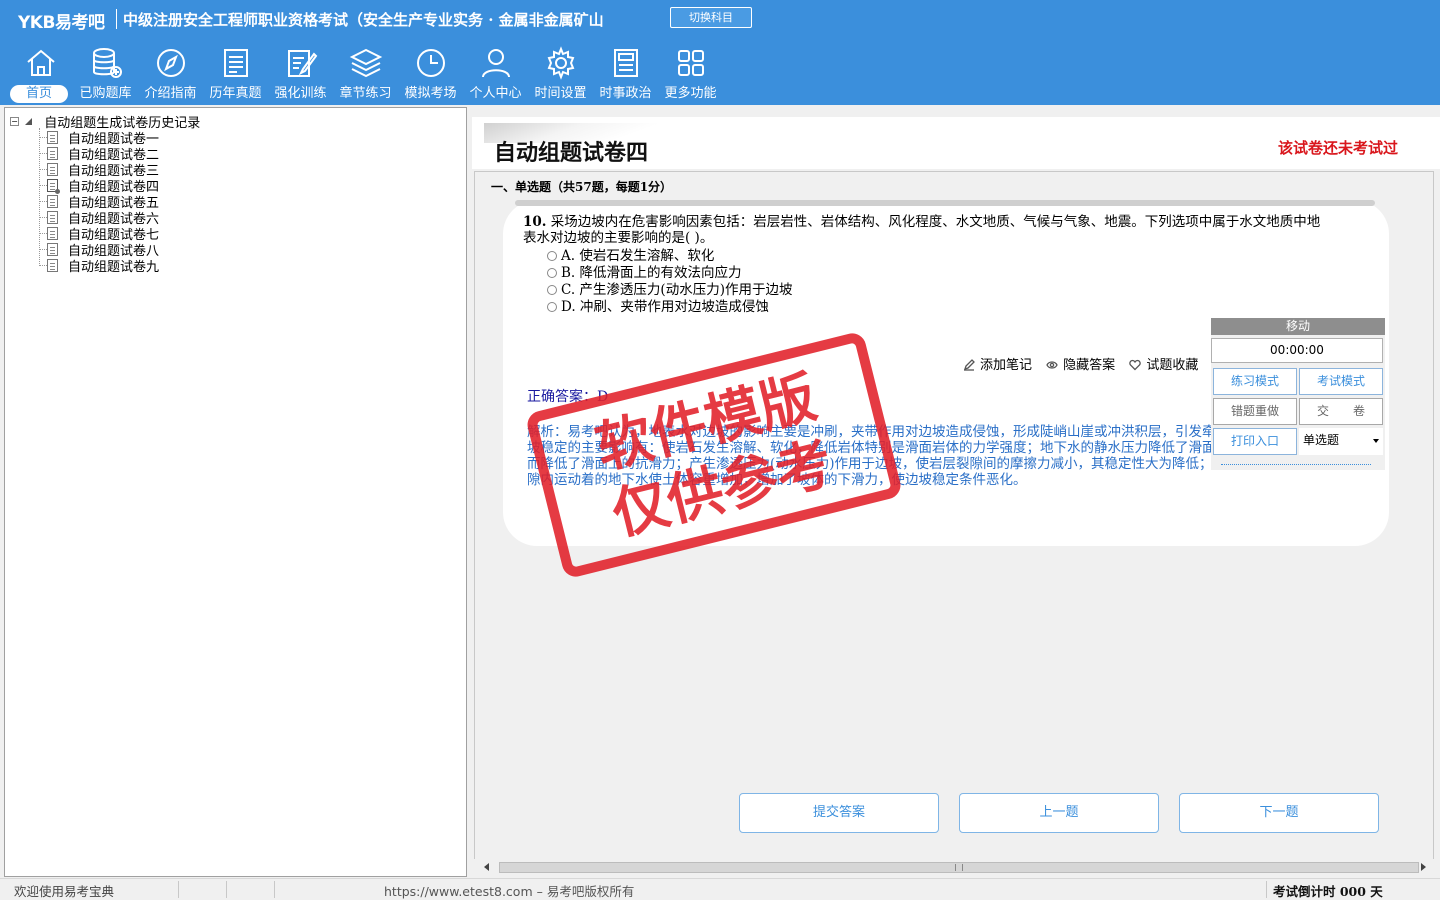 The width and height of the screenshot is (1440, 900). I want to click on option-label: C. 产生渗透压力(动水压力)作用于边坡, so click(677, 290).